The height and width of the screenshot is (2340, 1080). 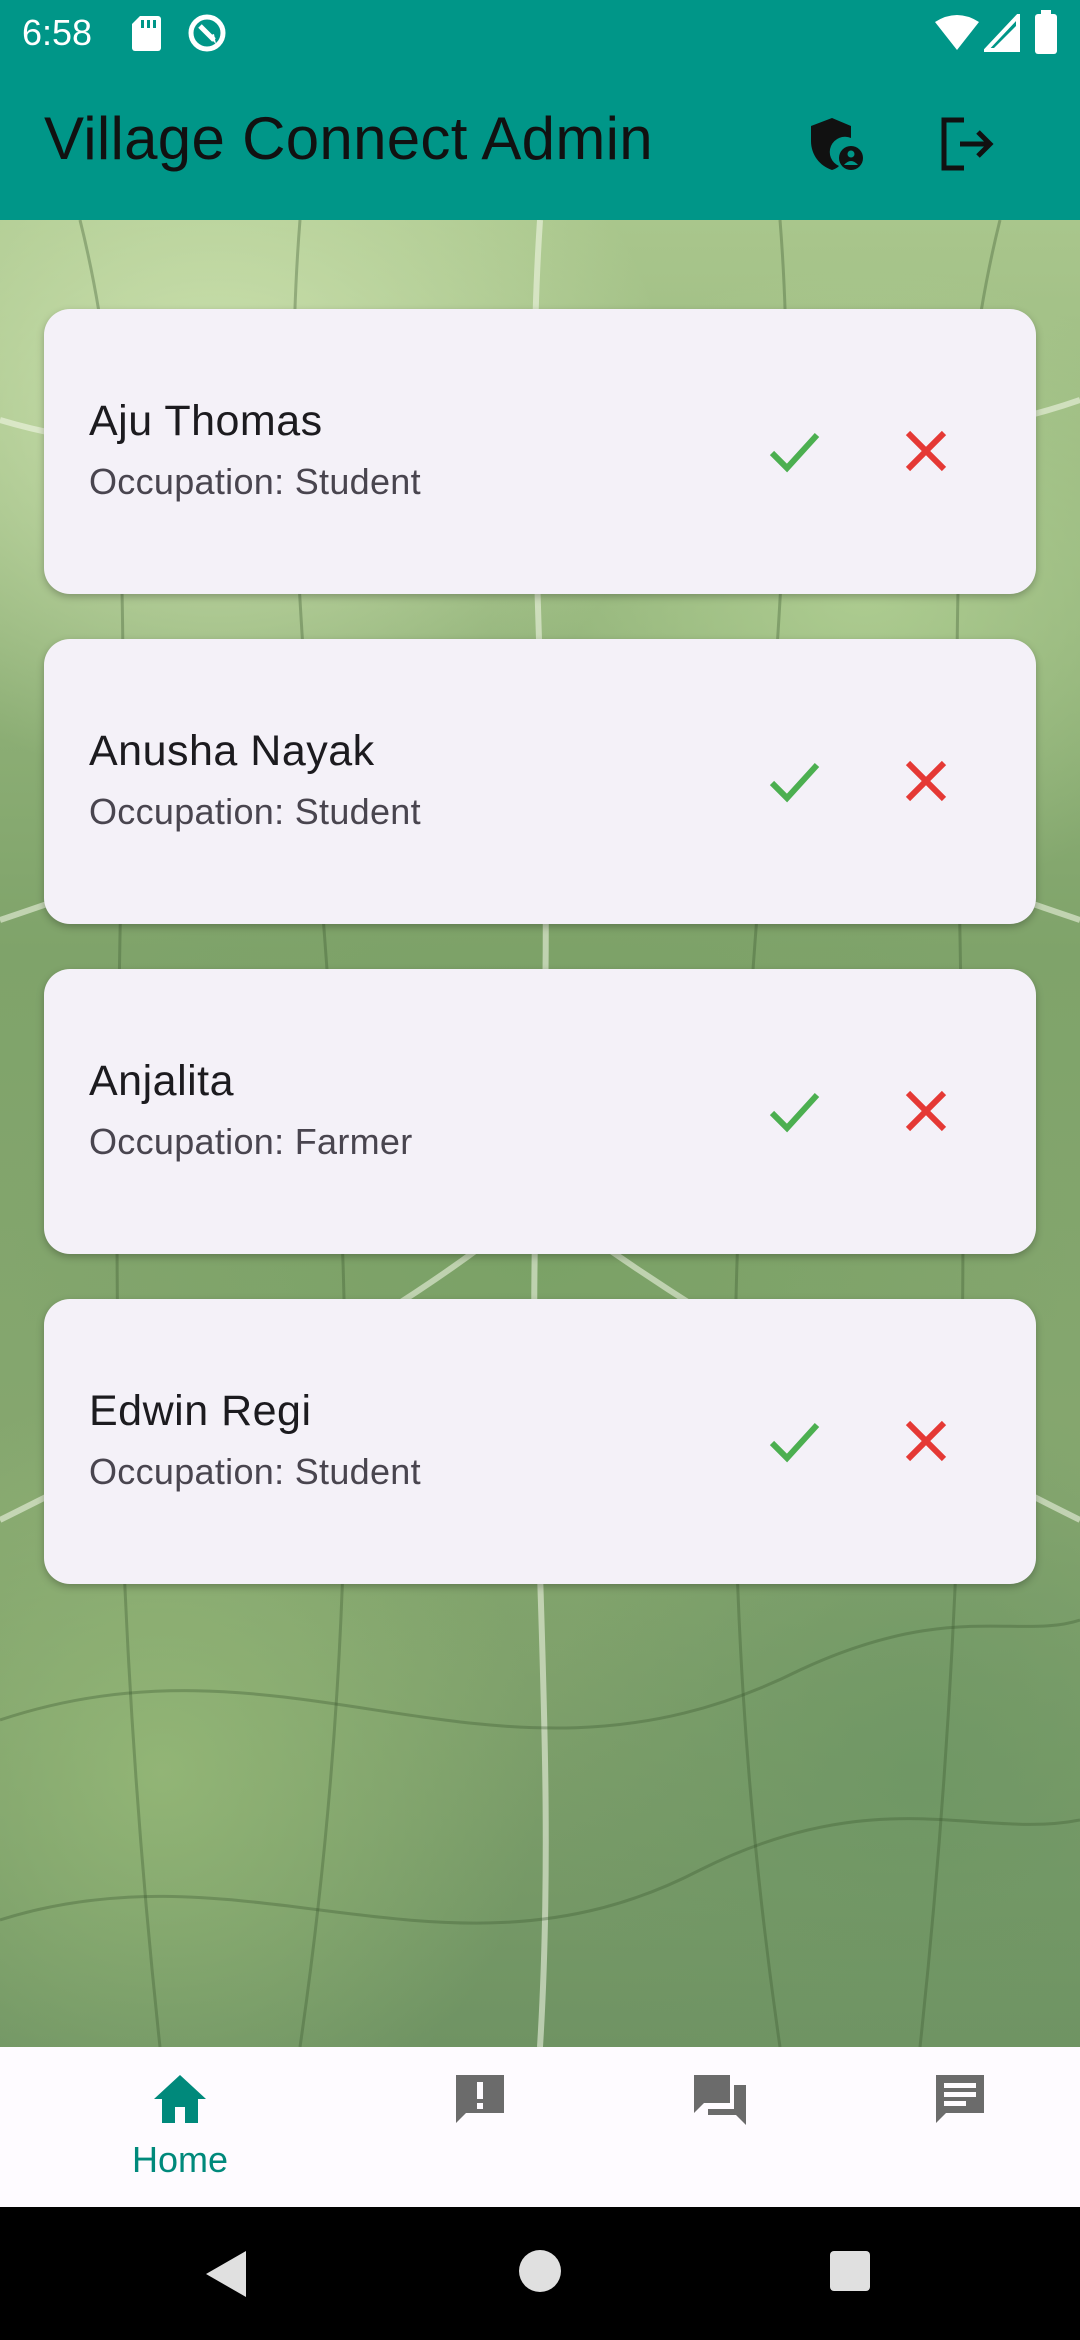 What do you see at coordinates (251, 1141) in the screenshot?
I see `request-occupation: Occupation: Farmer` at bounding box center [251, 1141].